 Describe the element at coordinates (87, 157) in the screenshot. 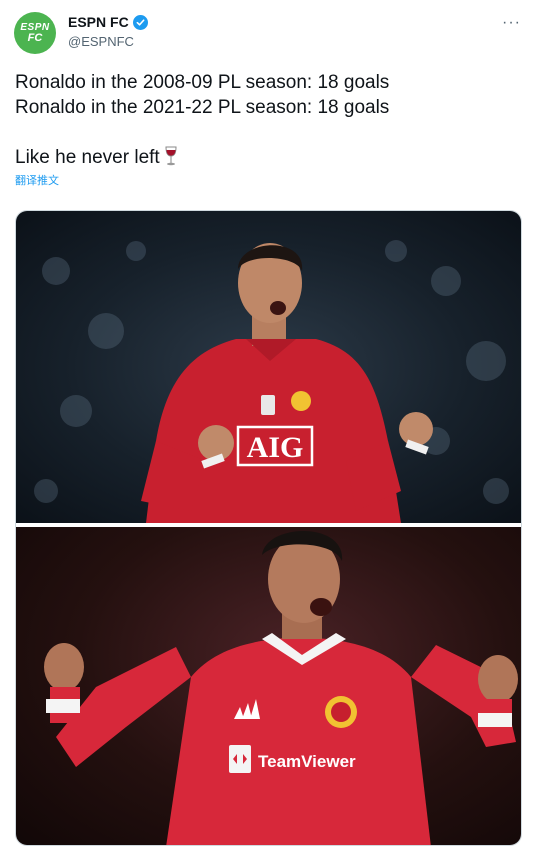

I see `tweet-line-3-text: Like he never left` at that location.